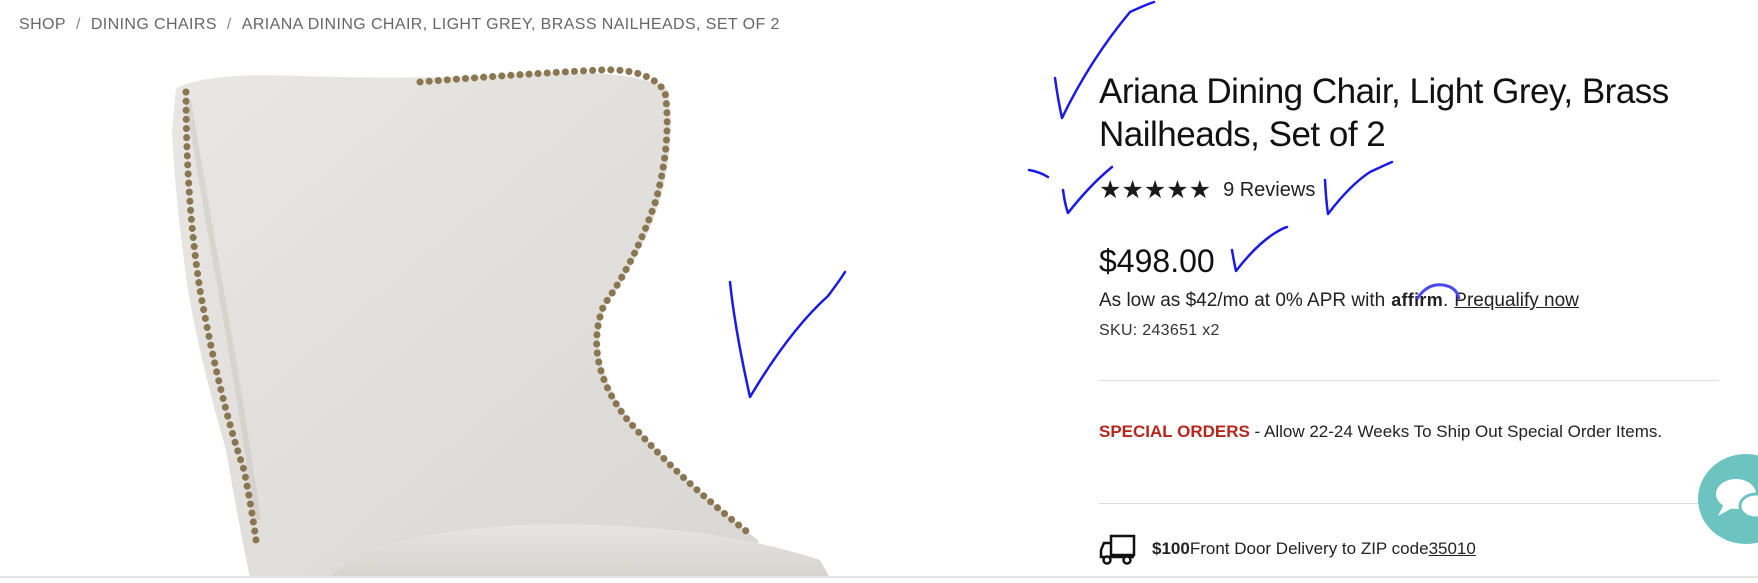  Describe the element at coordinates (154, 25) in the screenshot. I see `breadcrumb-dining-chairs: DINING CHAIRS` at that location.